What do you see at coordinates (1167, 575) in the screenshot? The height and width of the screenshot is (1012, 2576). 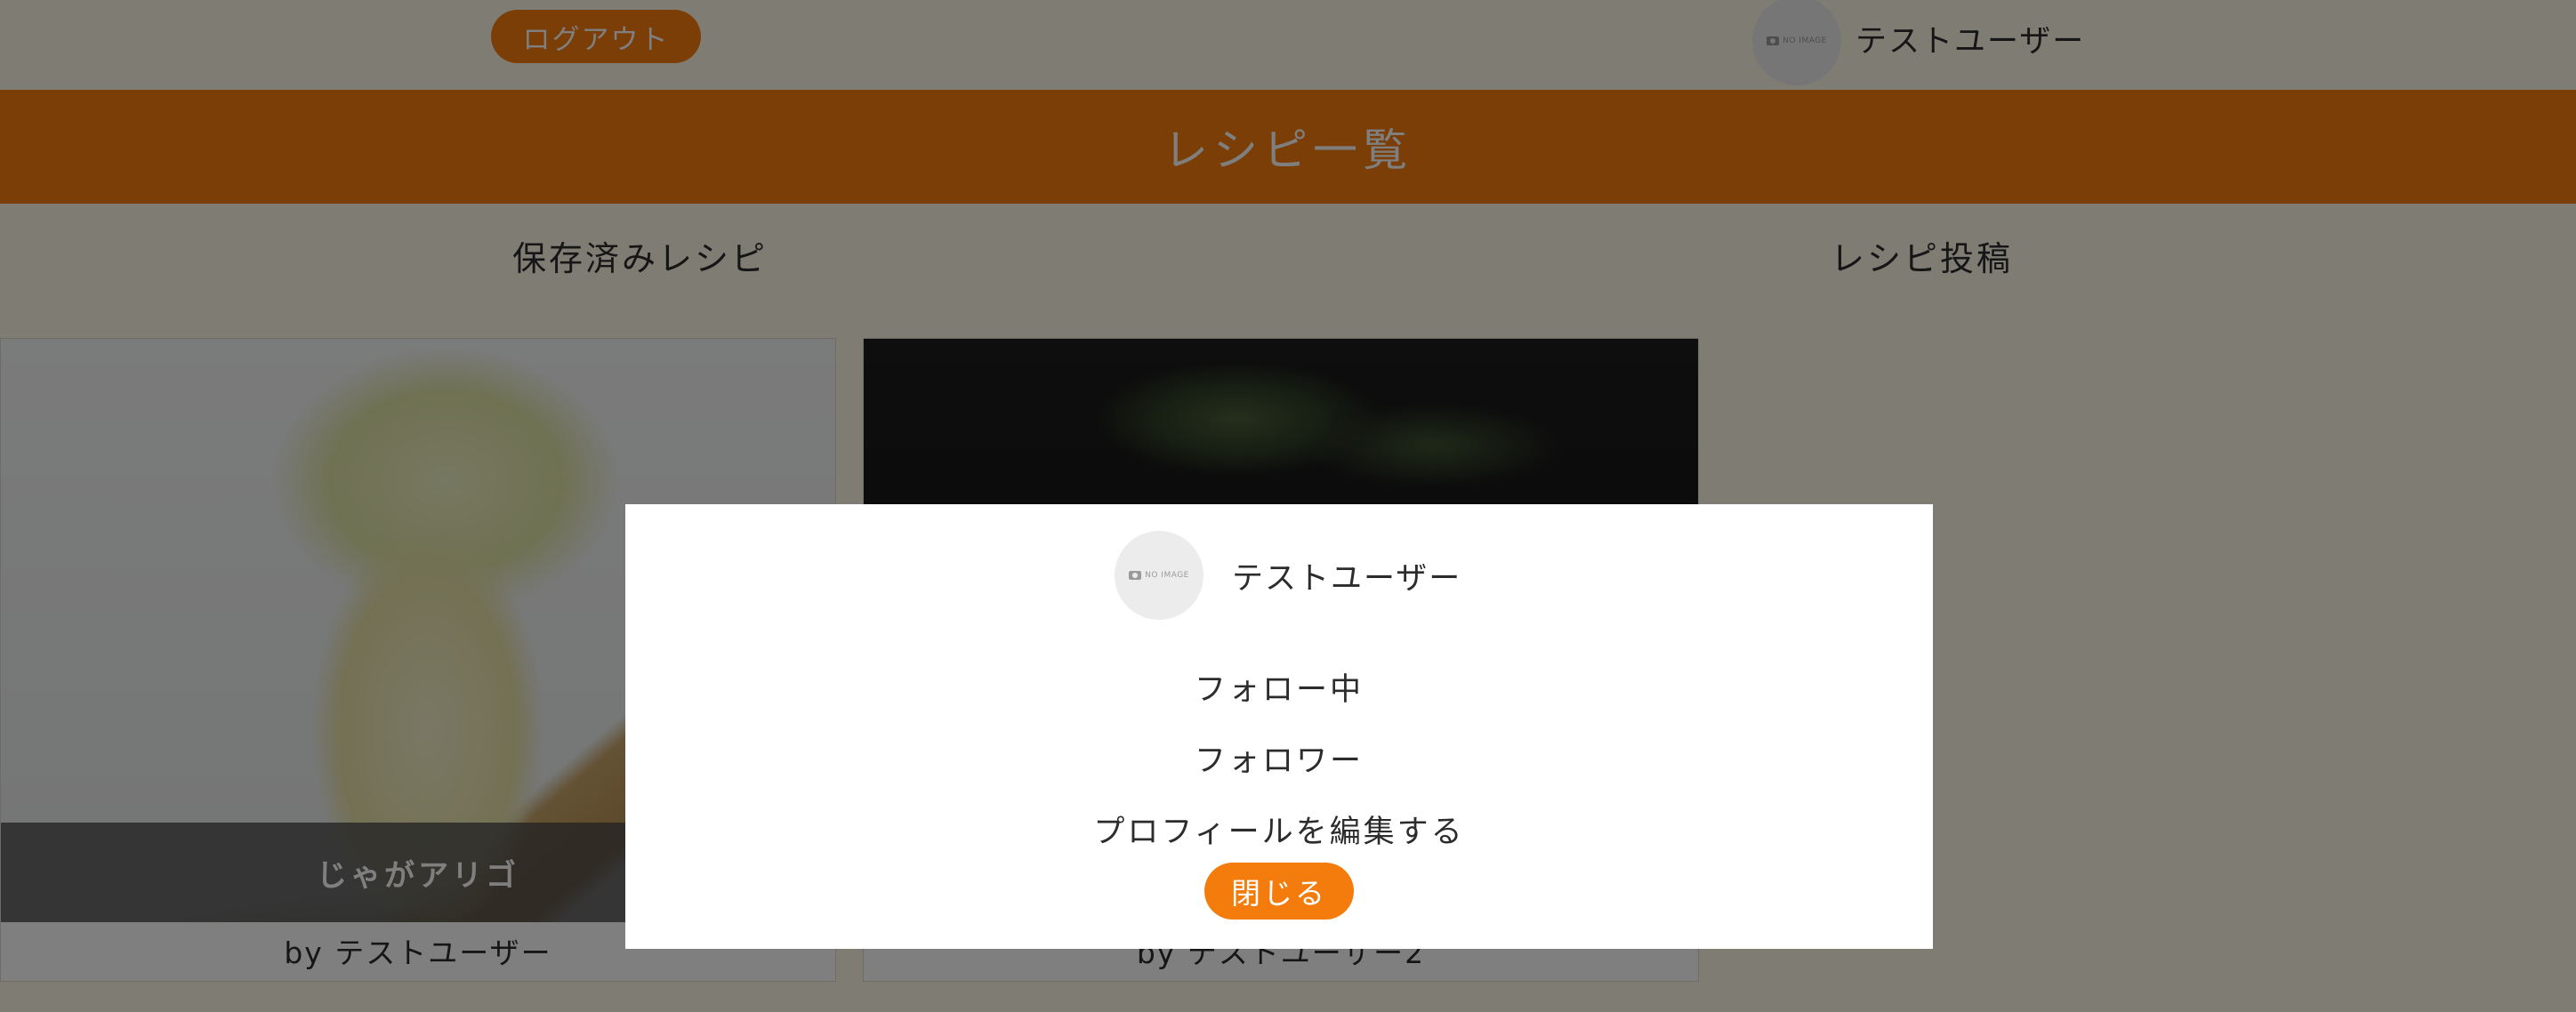 I see `no-image-label: NO IMAGE` at bounding box center [1167, 575].